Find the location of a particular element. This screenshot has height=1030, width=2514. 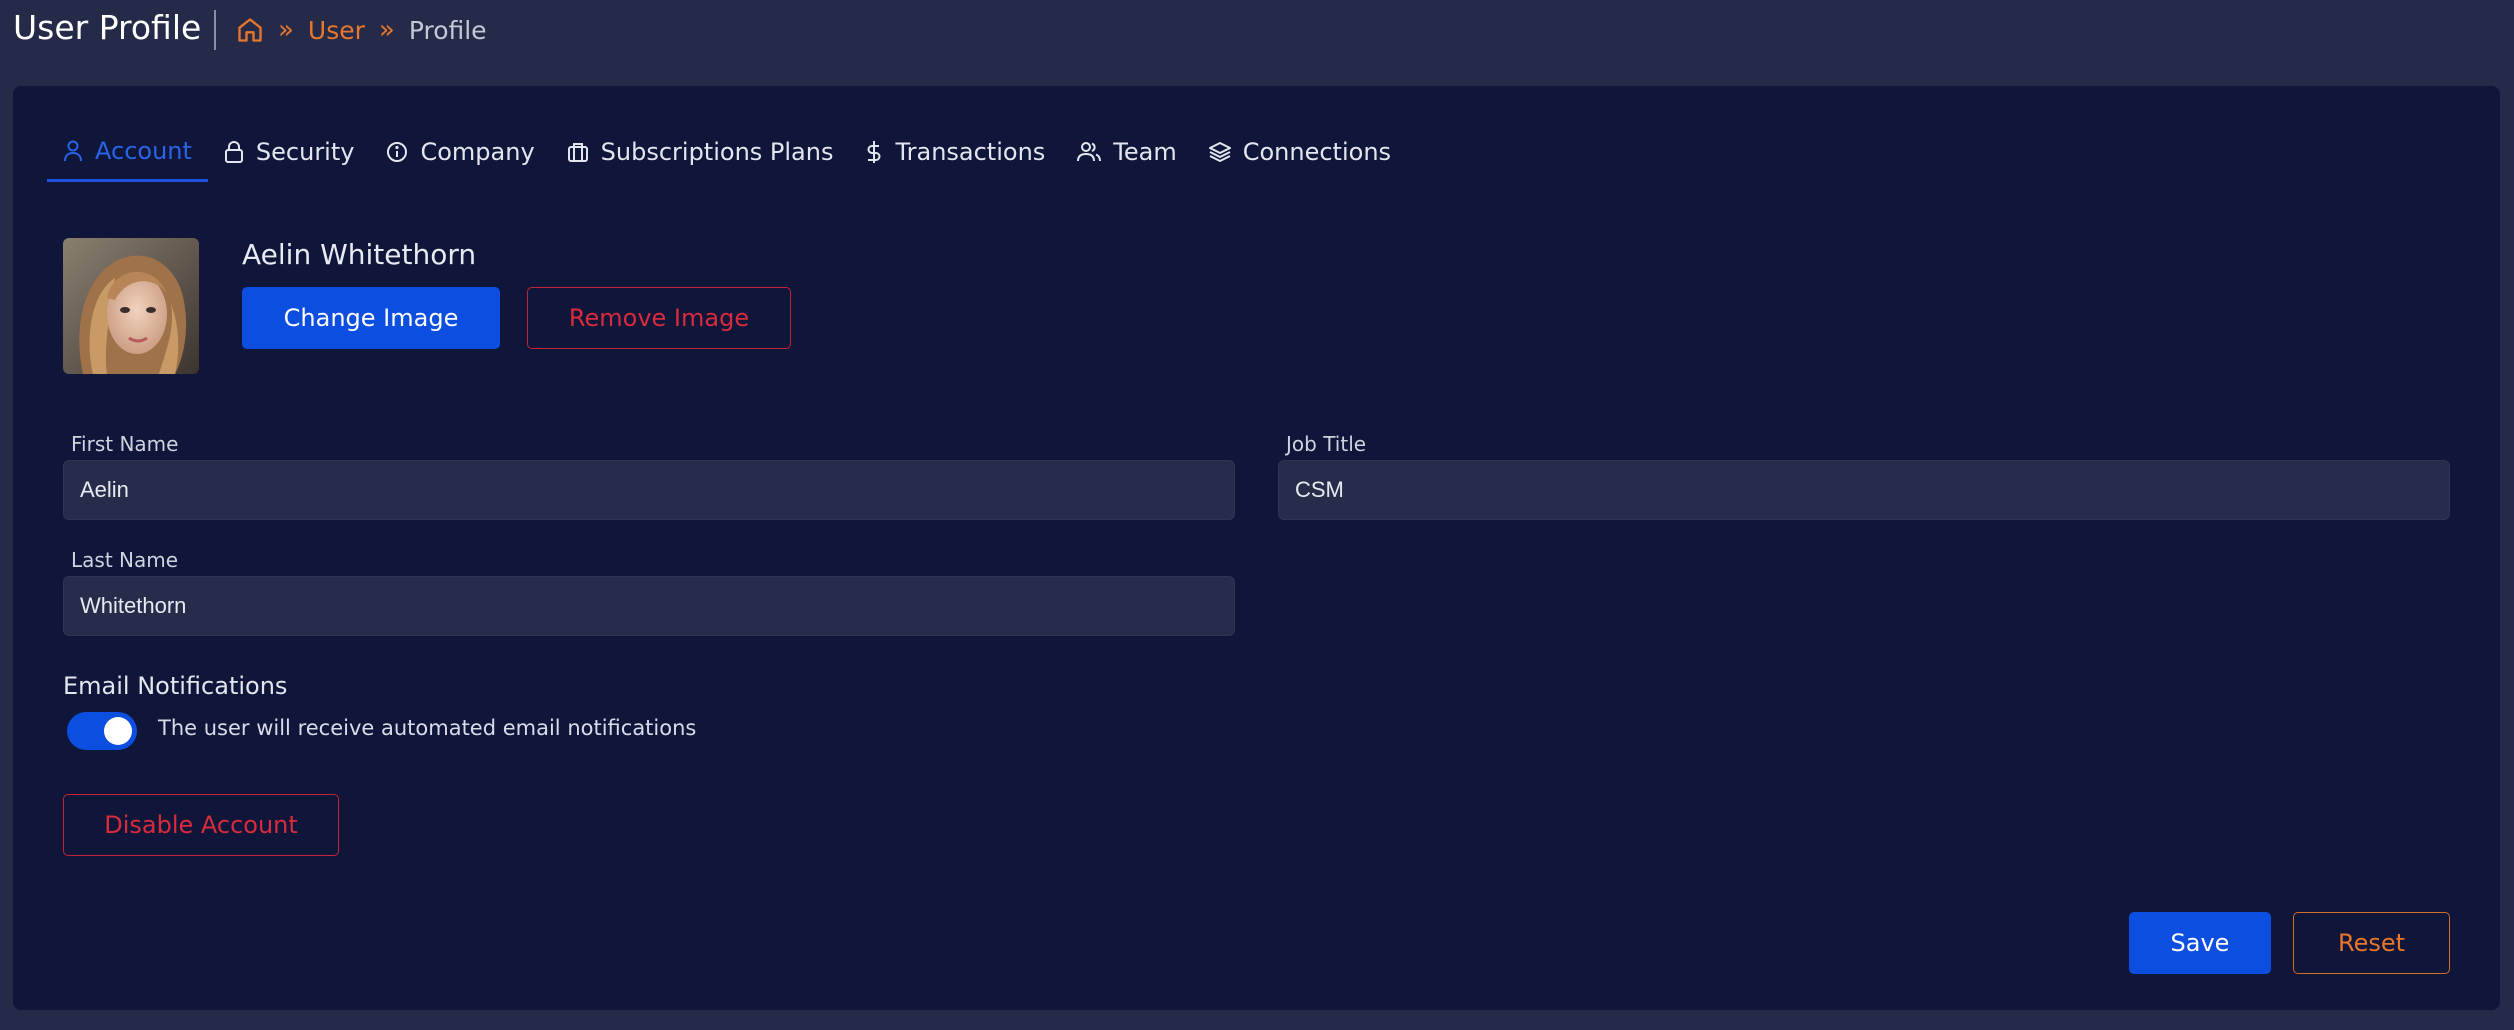

top-bar: User Profile » User » Profile is located at coordinates (1257, 31).